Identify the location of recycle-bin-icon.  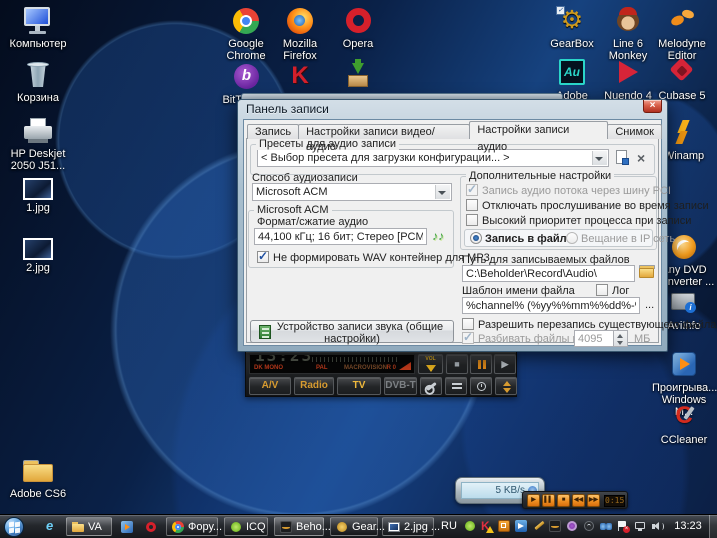
(38, 75).